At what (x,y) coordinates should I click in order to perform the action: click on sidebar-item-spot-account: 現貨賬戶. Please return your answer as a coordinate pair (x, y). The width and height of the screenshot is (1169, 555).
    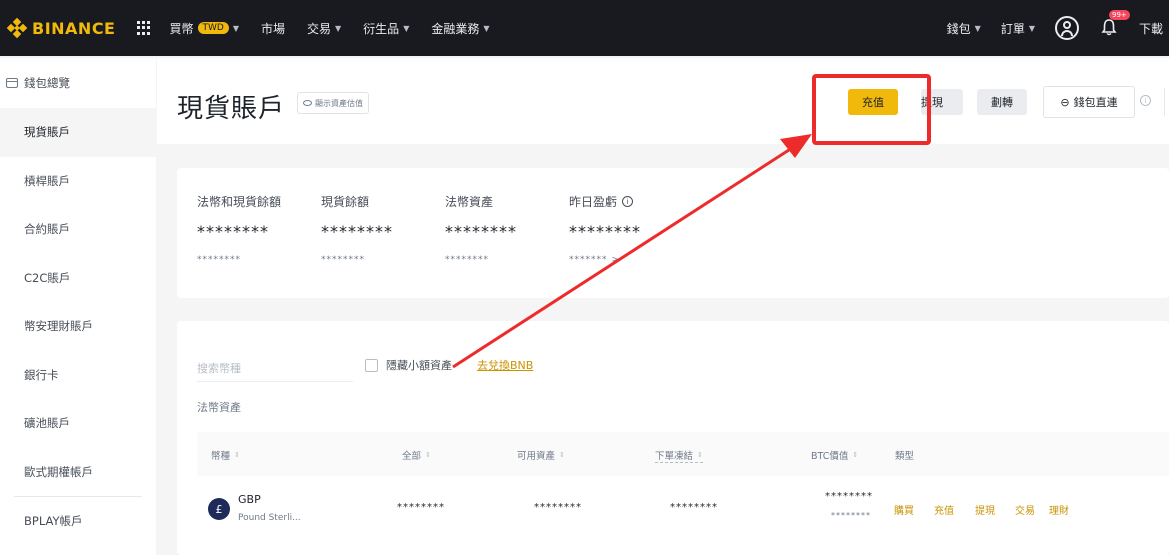
    Looking at the image, I should click on (78, 132).